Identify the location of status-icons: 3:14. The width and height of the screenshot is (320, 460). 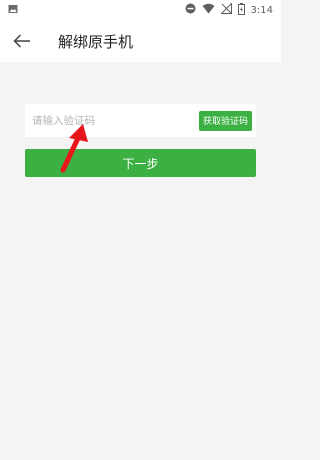
(229, 10).